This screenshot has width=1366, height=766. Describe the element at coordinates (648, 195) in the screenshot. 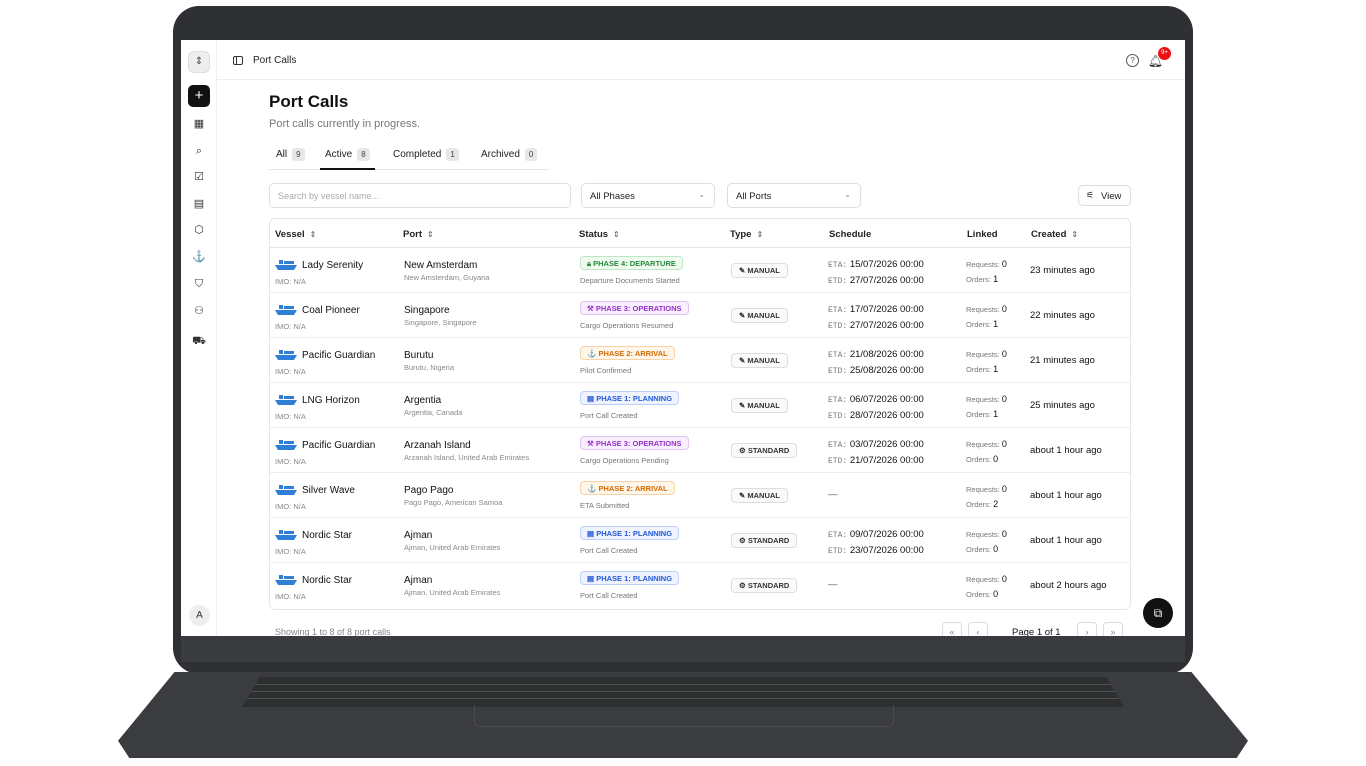

I see `phase-filter-select: All Phases ⌄` at that location.